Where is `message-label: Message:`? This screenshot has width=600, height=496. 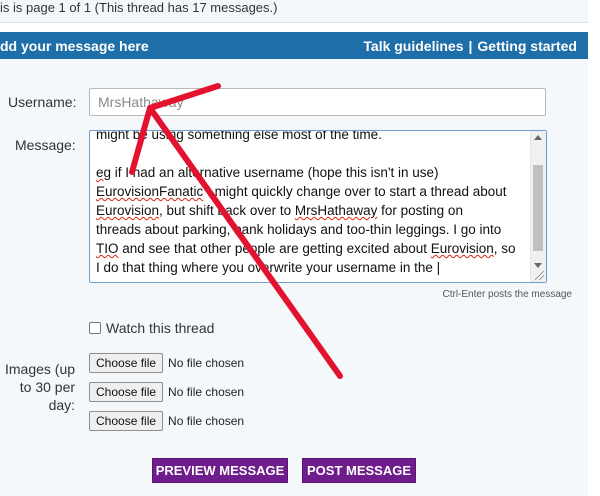
message-label: Message: is located at coordinates (45, 145).